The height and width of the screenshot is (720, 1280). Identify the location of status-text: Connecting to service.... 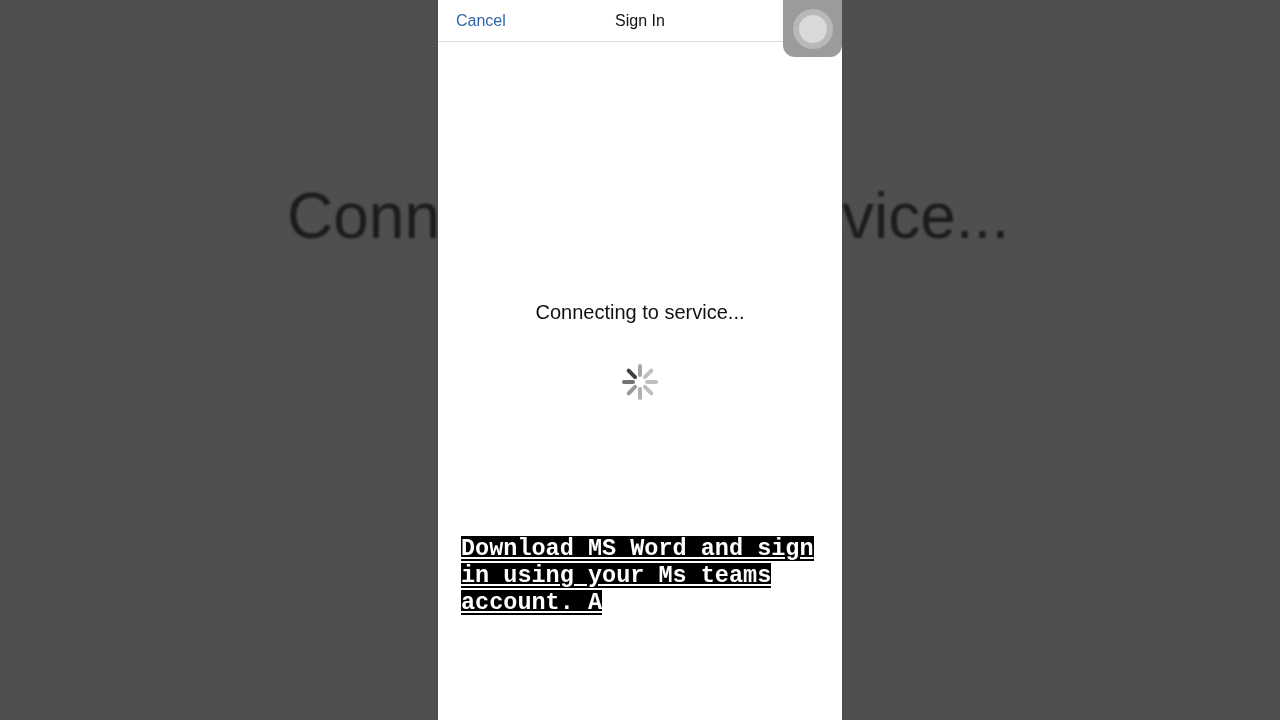
(640, 312).